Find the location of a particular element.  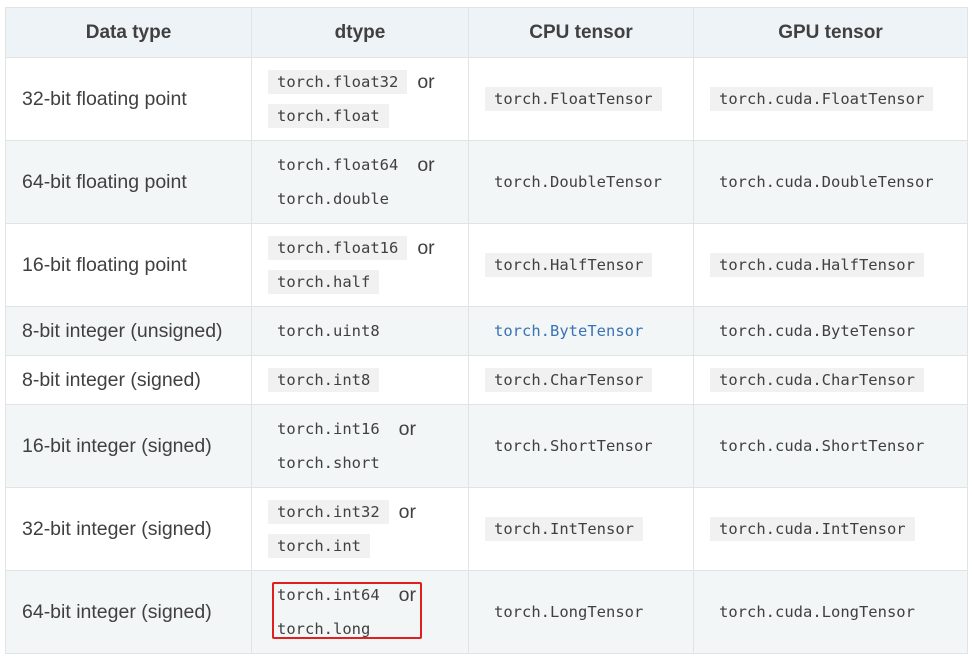

gpu-tensor-cell: torch.cuda.ByteTensor is located at coordinates (831, 331).